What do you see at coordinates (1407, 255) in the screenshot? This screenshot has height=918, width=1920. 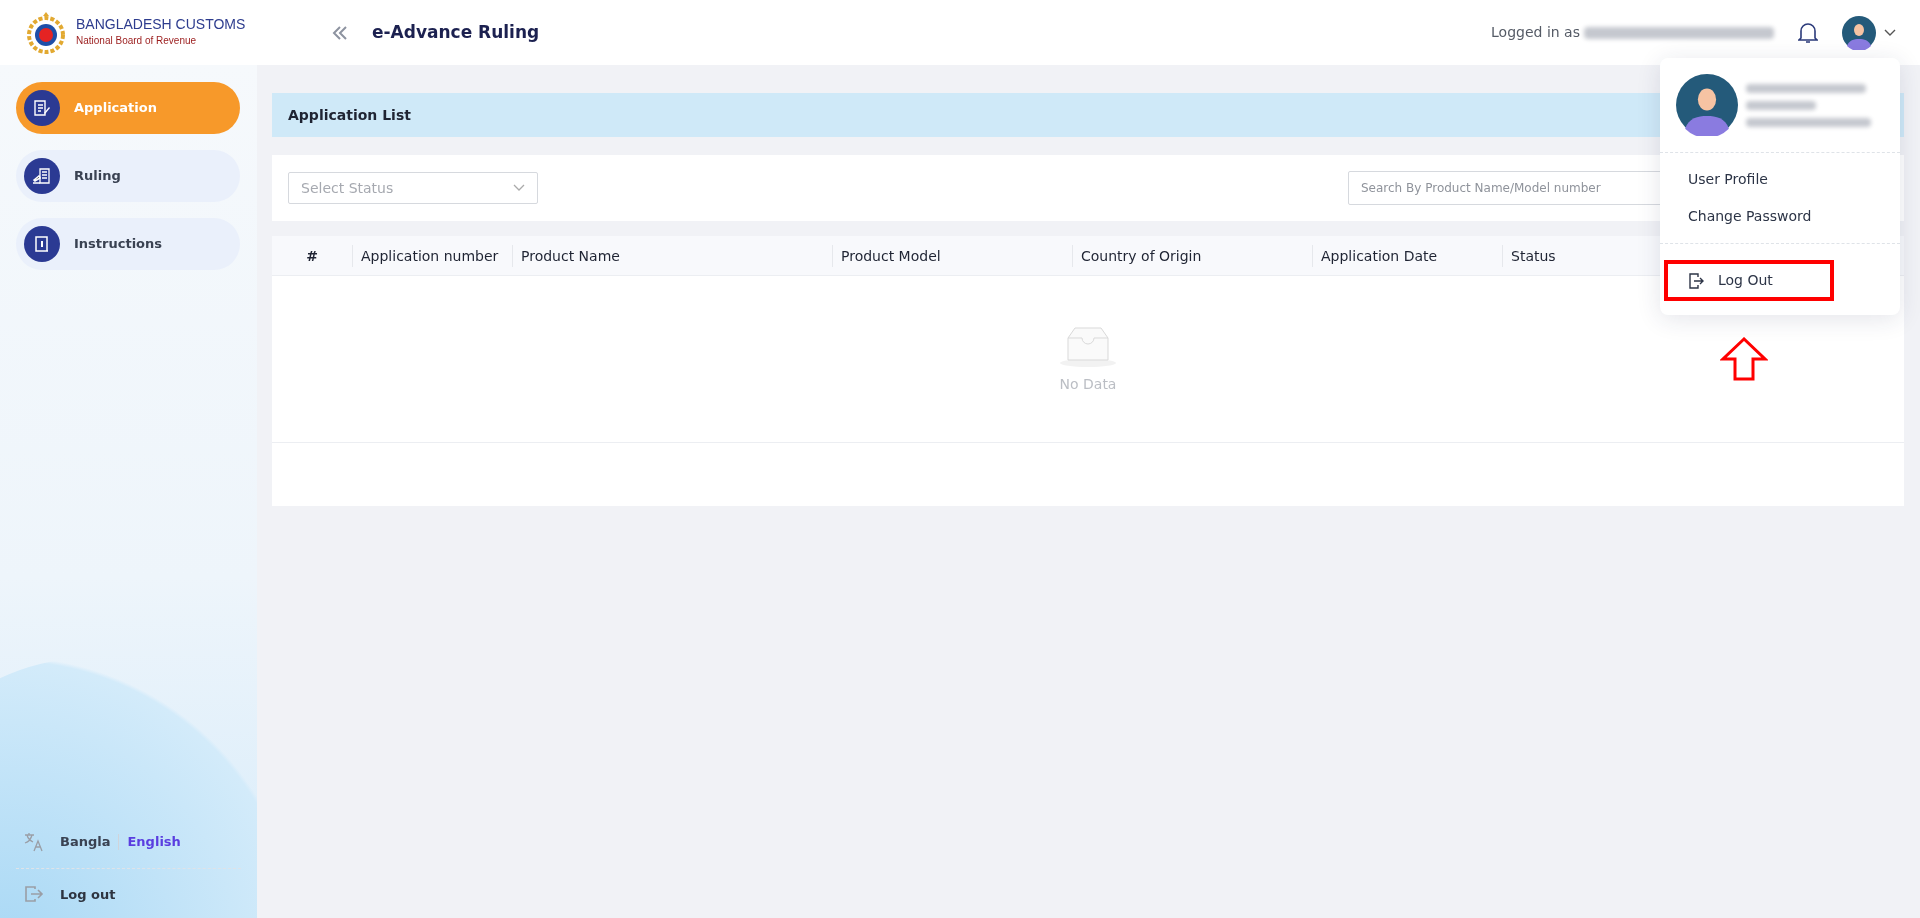 I see `column-header: Application Date` at bounding box center [1407, 255].